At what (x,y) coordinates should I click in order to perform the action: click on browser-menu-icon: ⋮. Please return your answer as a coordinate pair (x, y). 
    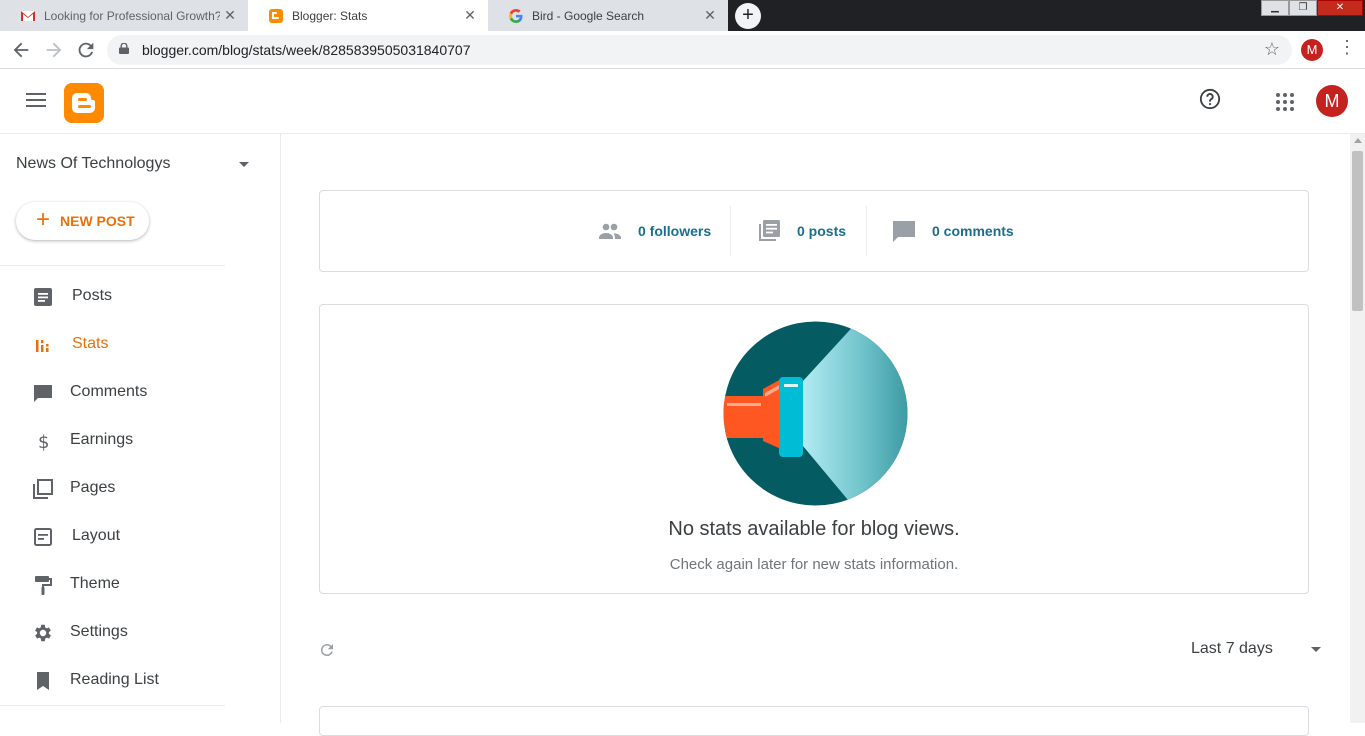
    Looking at the image, I should click on (1347, 47).